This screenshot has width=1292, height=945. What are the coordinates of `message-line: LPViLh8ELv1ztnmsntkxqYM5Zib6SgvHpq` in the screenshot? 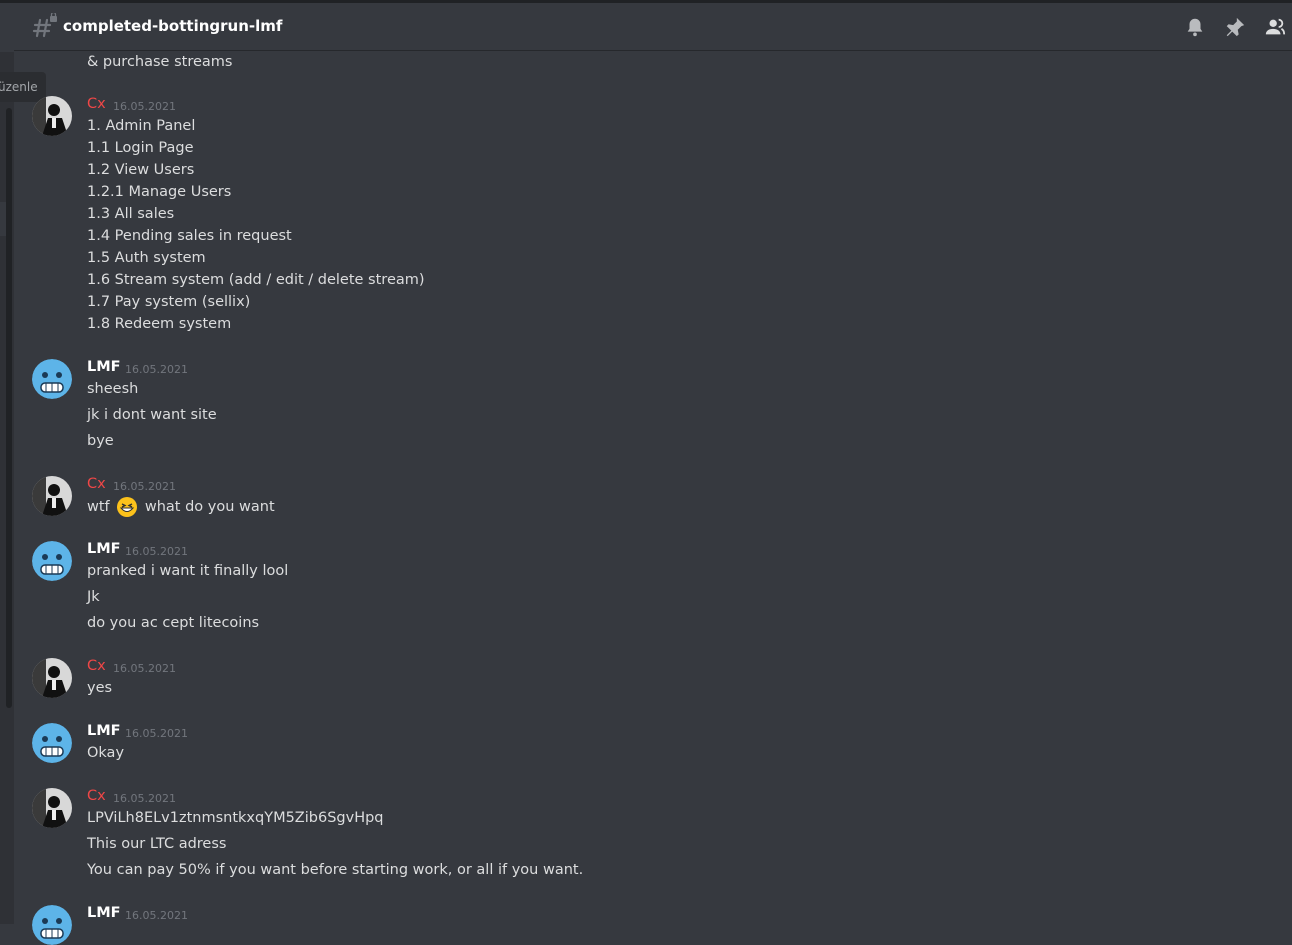 It's located at (235, 818).